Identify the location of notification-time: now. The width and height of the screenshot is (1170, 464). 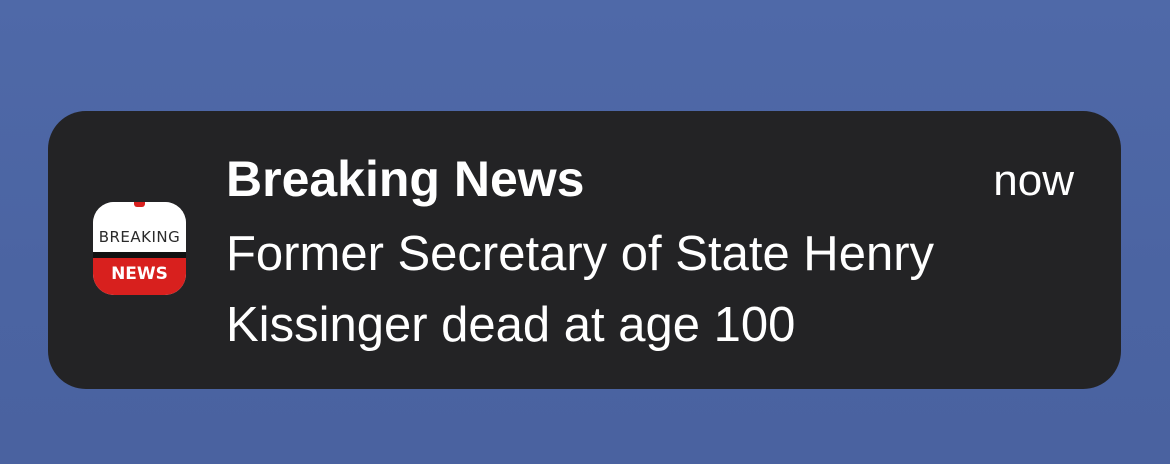
(1033, 180).